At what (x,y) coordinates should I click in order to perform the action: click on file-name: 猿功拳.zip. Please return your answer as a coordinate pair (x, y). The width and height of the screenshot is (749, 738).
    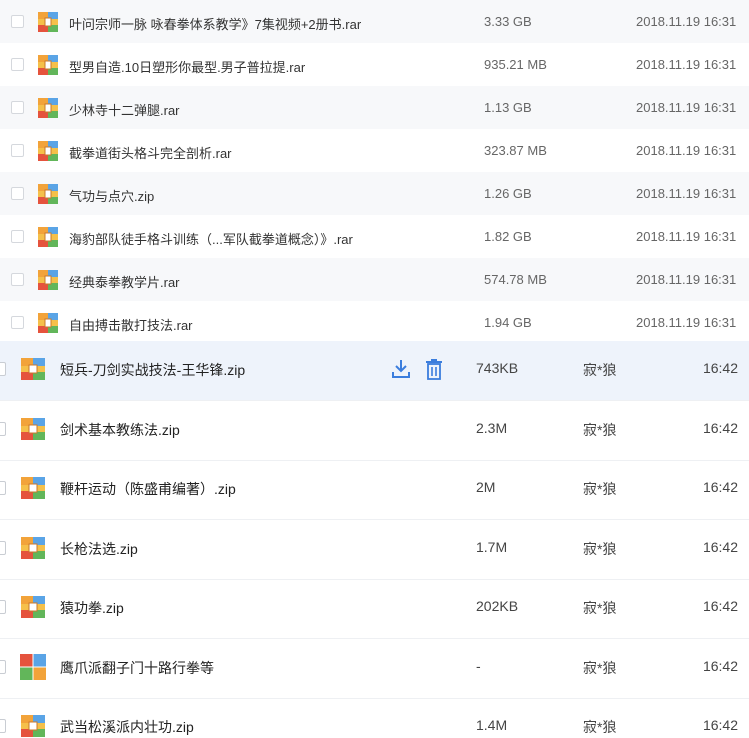
    Looking at the image, I should click on (92, 608).